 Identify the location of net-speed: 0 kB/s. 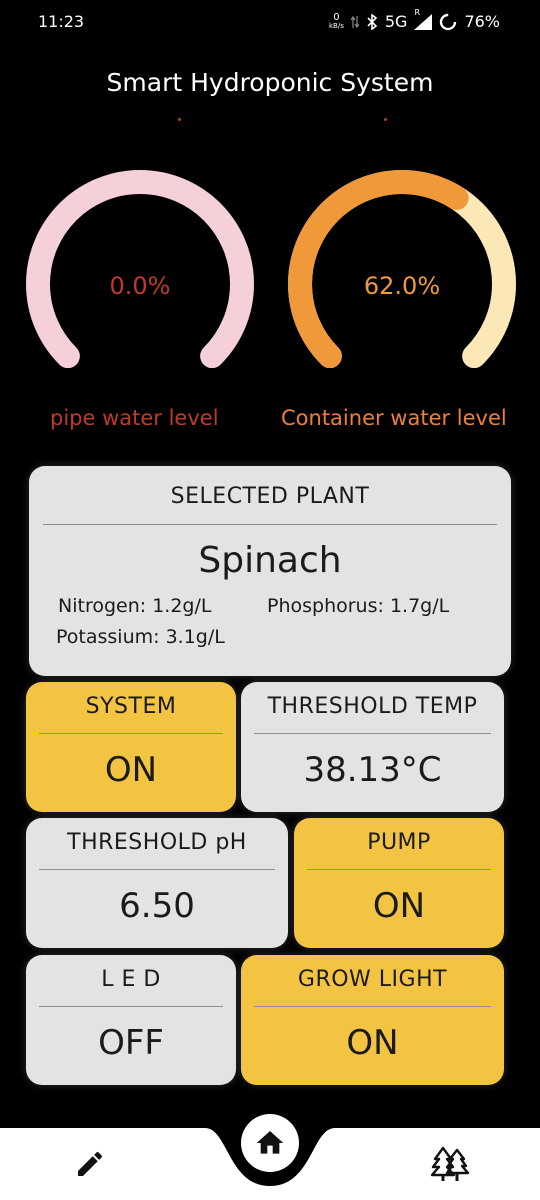
(336, 20).